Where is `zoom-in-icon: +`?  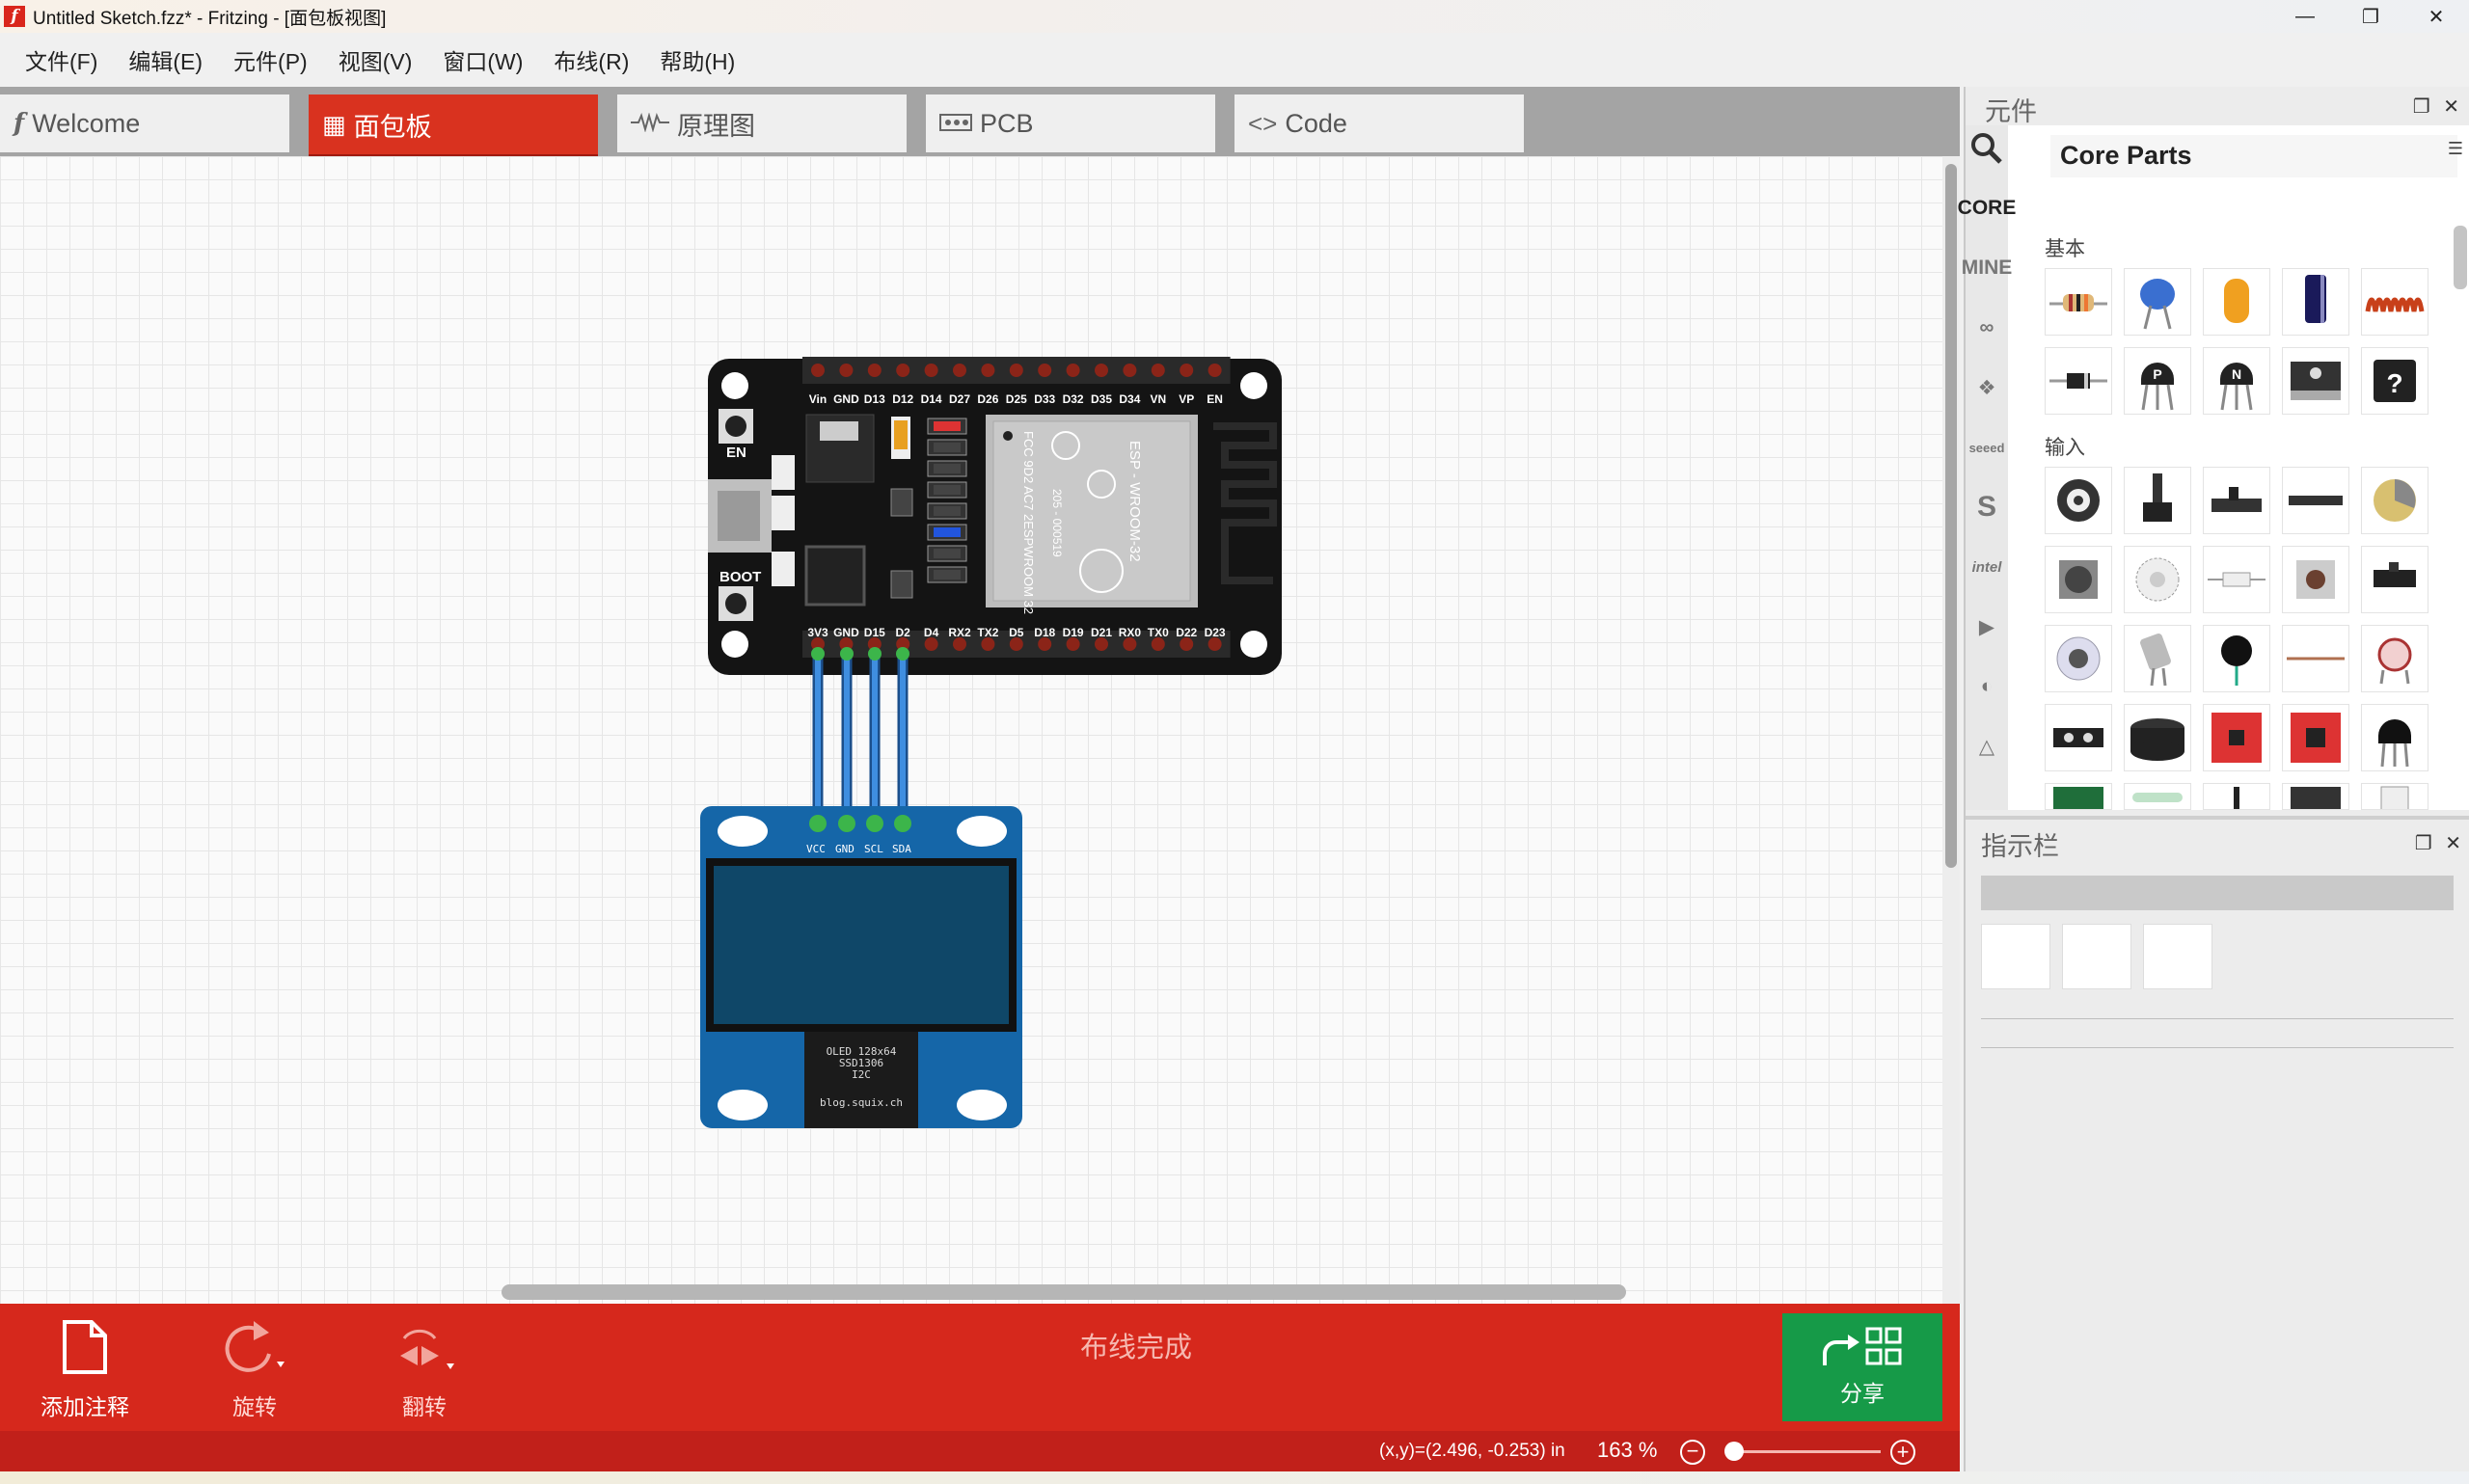
zoom-in-icon: + is located at coordinates (1902, 1452).